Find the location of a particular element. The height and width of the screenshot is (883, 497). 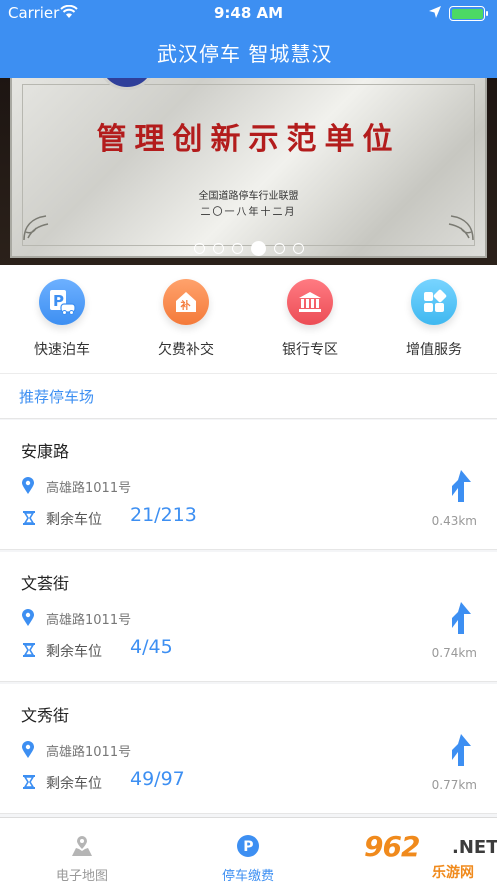

lot-name: 安康路 is located at coordinates (45, 451).